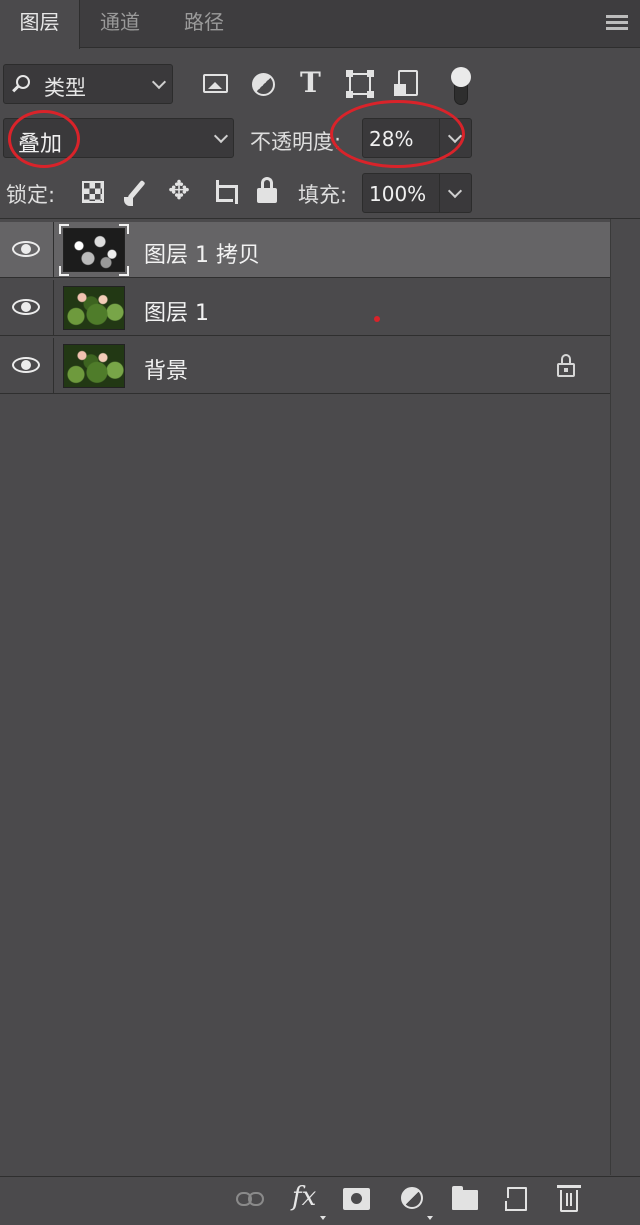 This screenshot has height=1225, width=640. Describe the element at coordinates (267, 190) in the screenshot. I see `lock-all-icon` at that location.